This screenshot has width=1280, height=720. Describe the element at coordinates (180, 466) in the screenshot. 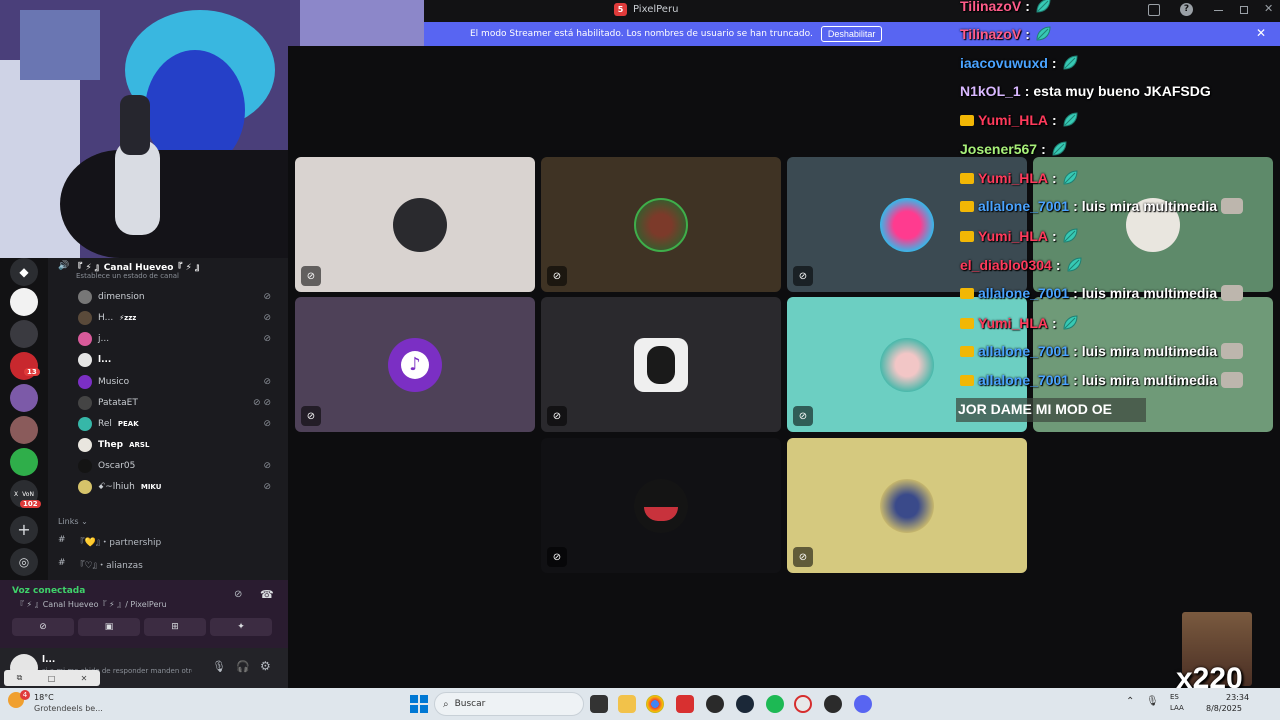

I see `voice-member: Oscar05 ⊘` at that location.